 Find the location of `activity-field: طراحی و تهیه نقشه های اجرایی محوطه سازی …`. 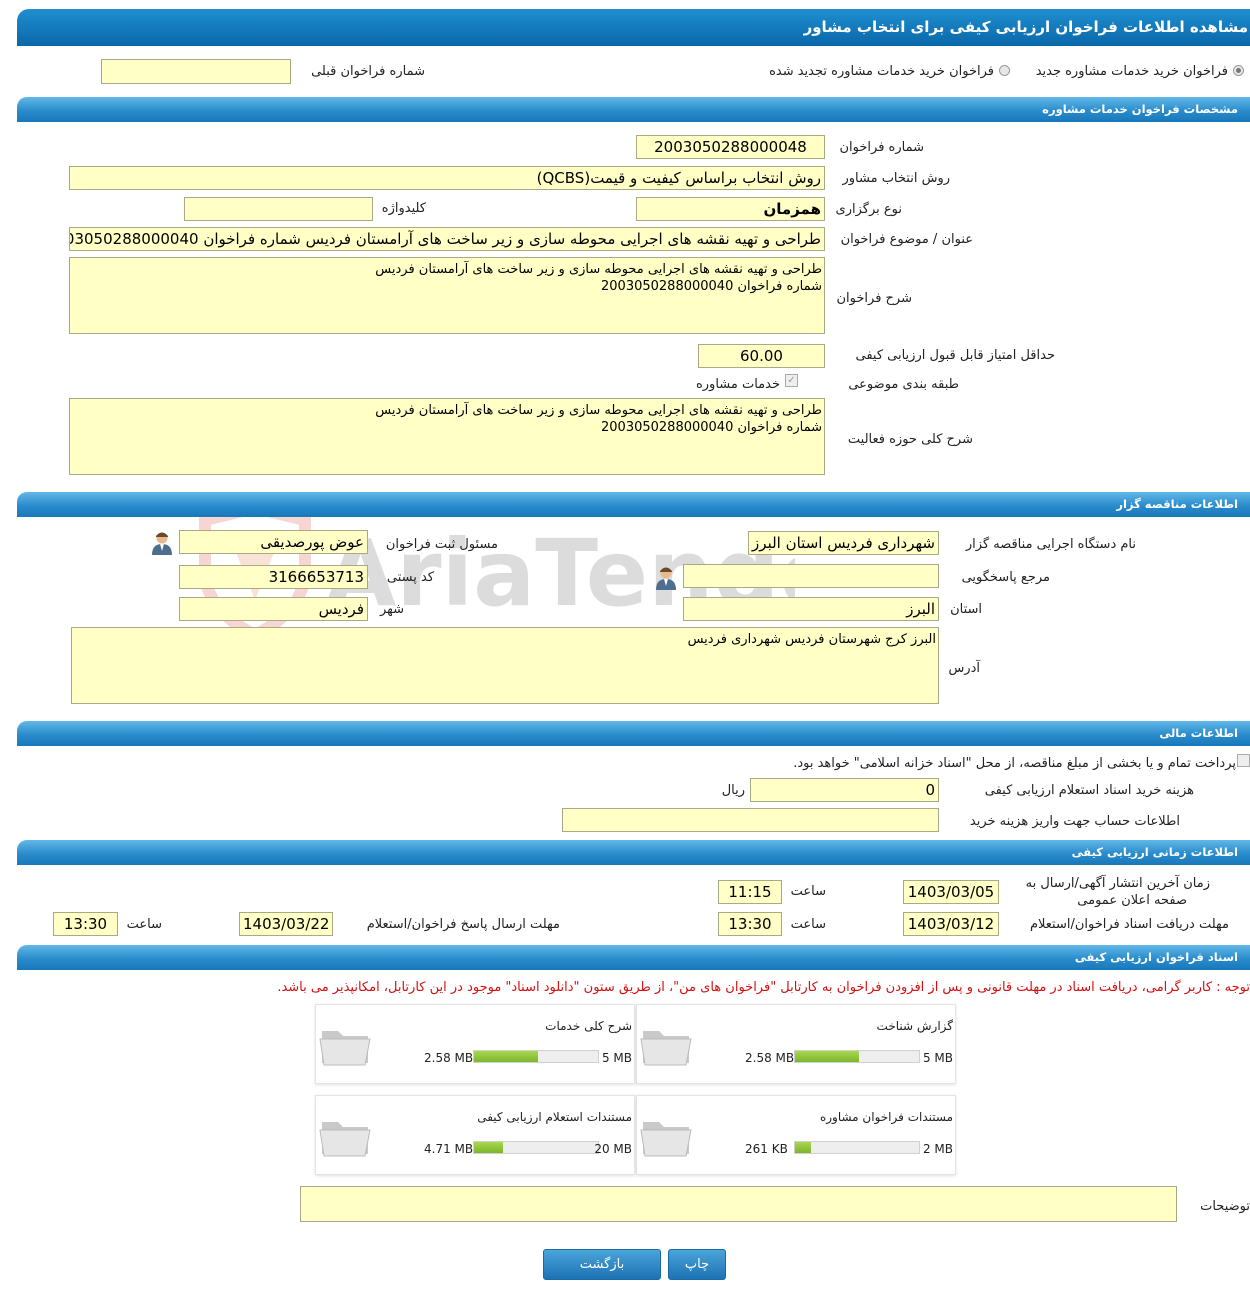

activity-field: طراحی و تهیه نقشه های اجرایی محوطه سازی … is located at coordinates (447, 436).